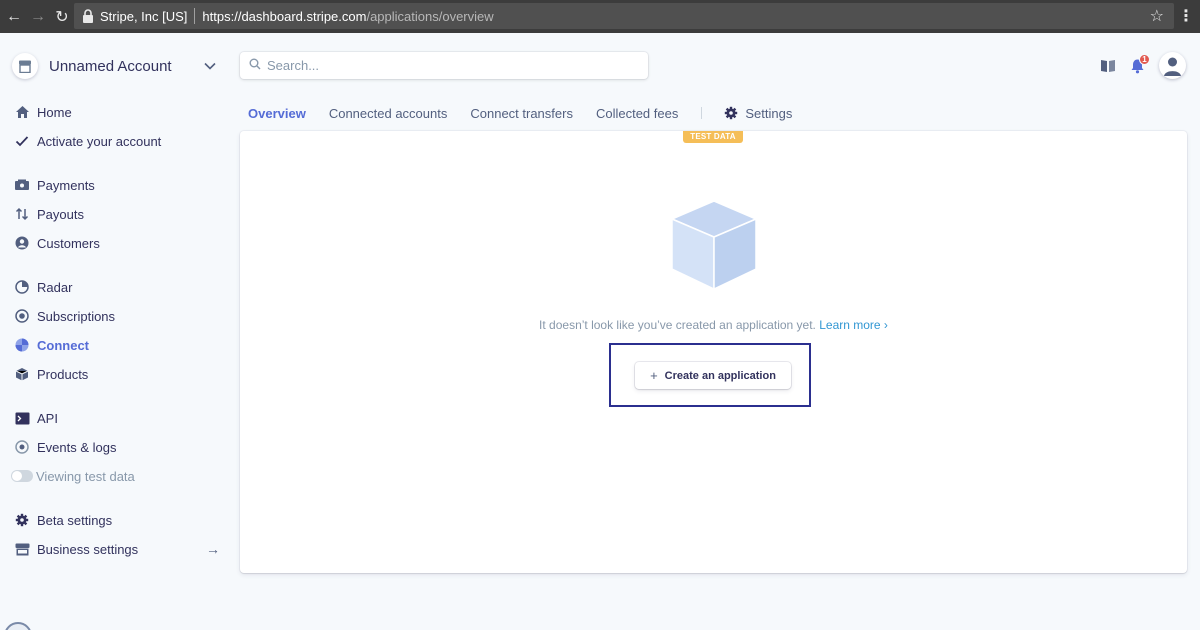 The image size is (1200, 630). Describe the element at coordinates (1157, 16) in the screenshot. I see `bookmark-star-icon: ☆` at that location.